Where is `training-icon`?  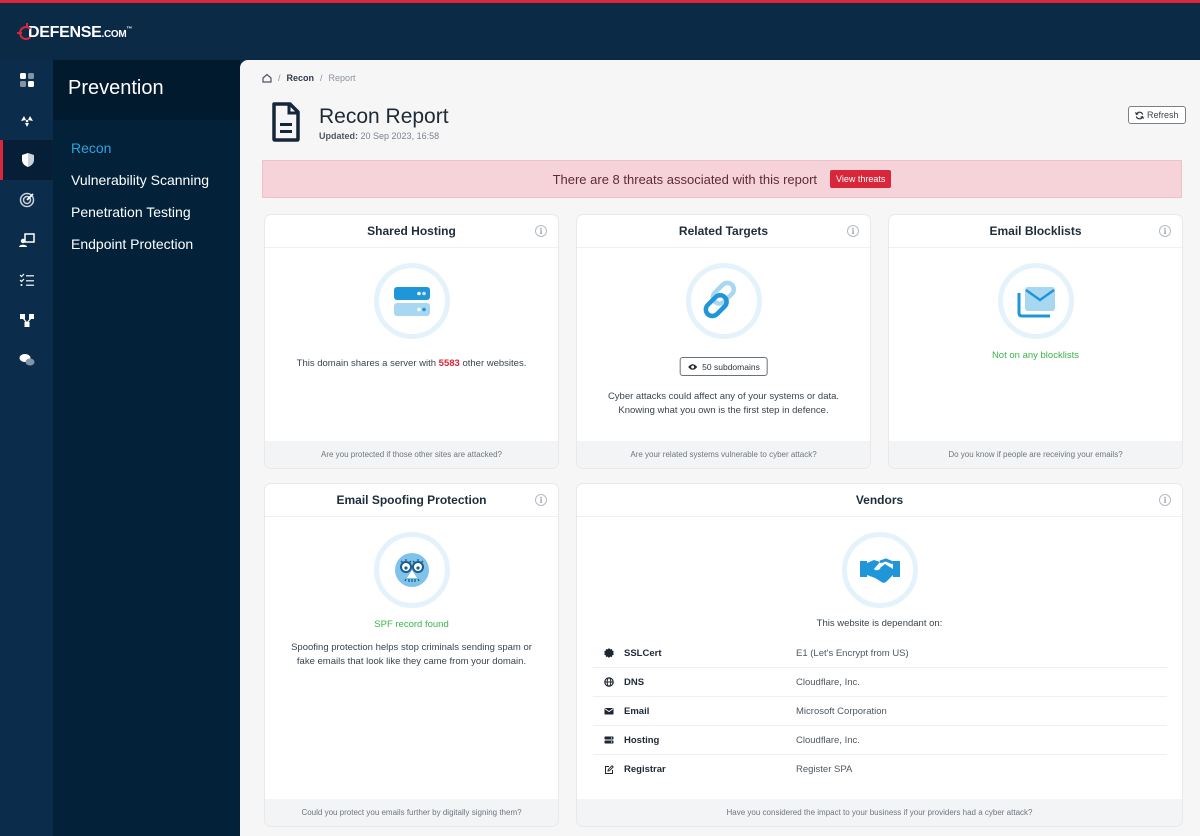
training-icon is located at coordinates (26, 240).